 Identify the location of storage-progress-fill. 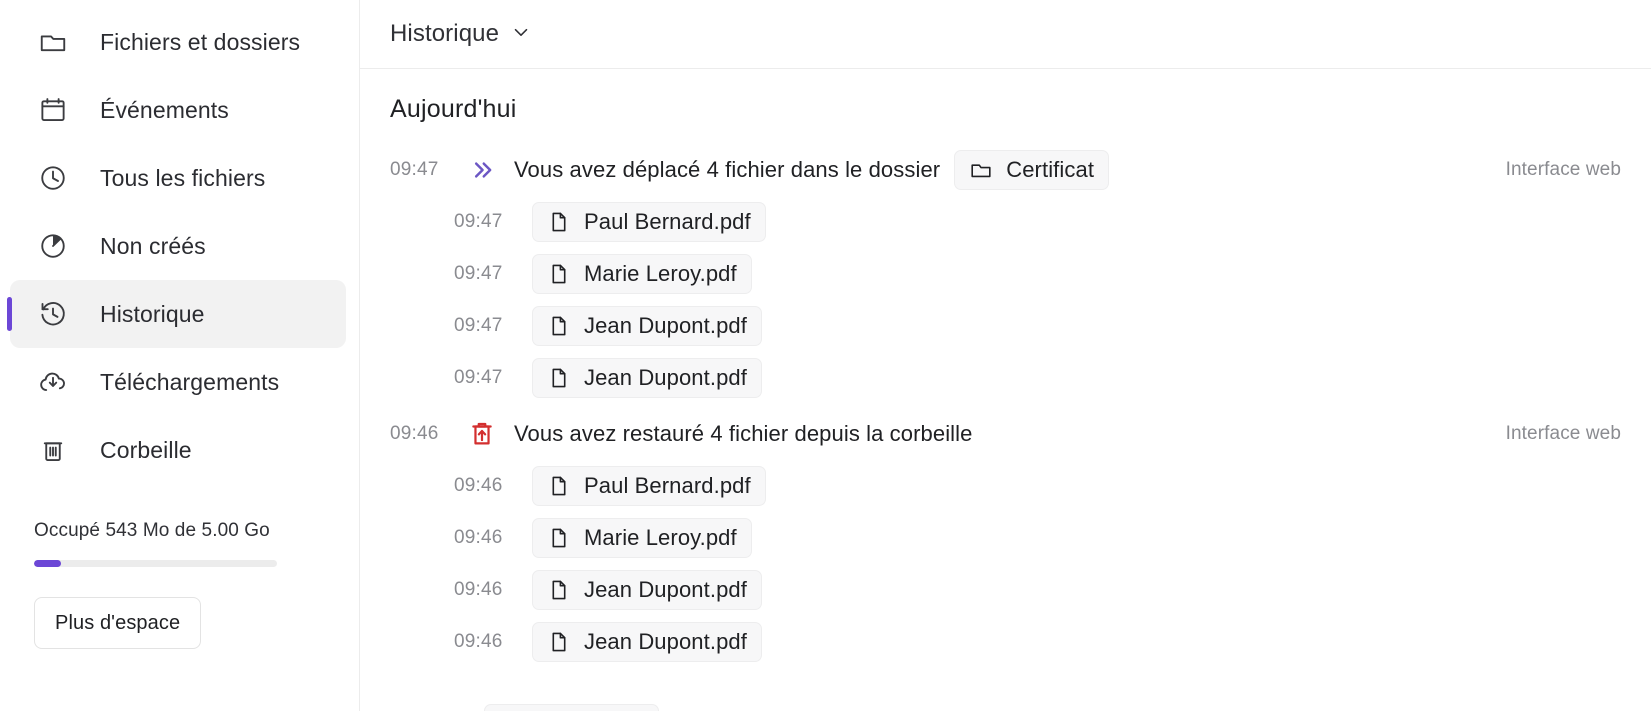
(47, 563).